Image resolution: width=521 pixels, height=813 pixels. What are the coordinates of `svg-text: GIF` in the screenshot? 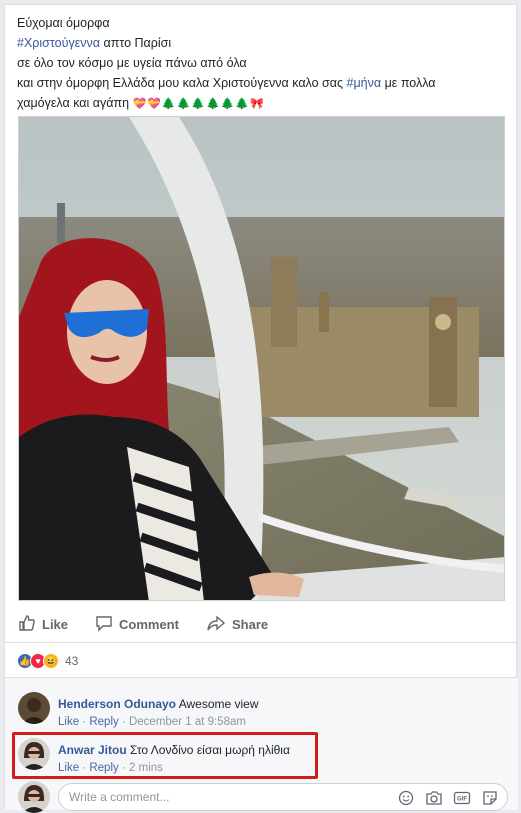 It's located at (462, 800).